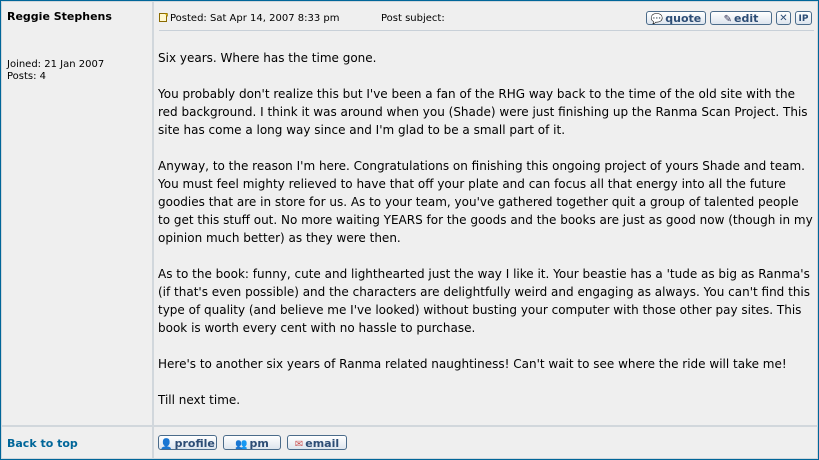 This screenshot has width=819, height=460. What do you see at coordinates (485, 442) in the screenshot?
I see `footer-actions: 👤 profile 👥 pm ✉ email` at bounding box center [485, 442].